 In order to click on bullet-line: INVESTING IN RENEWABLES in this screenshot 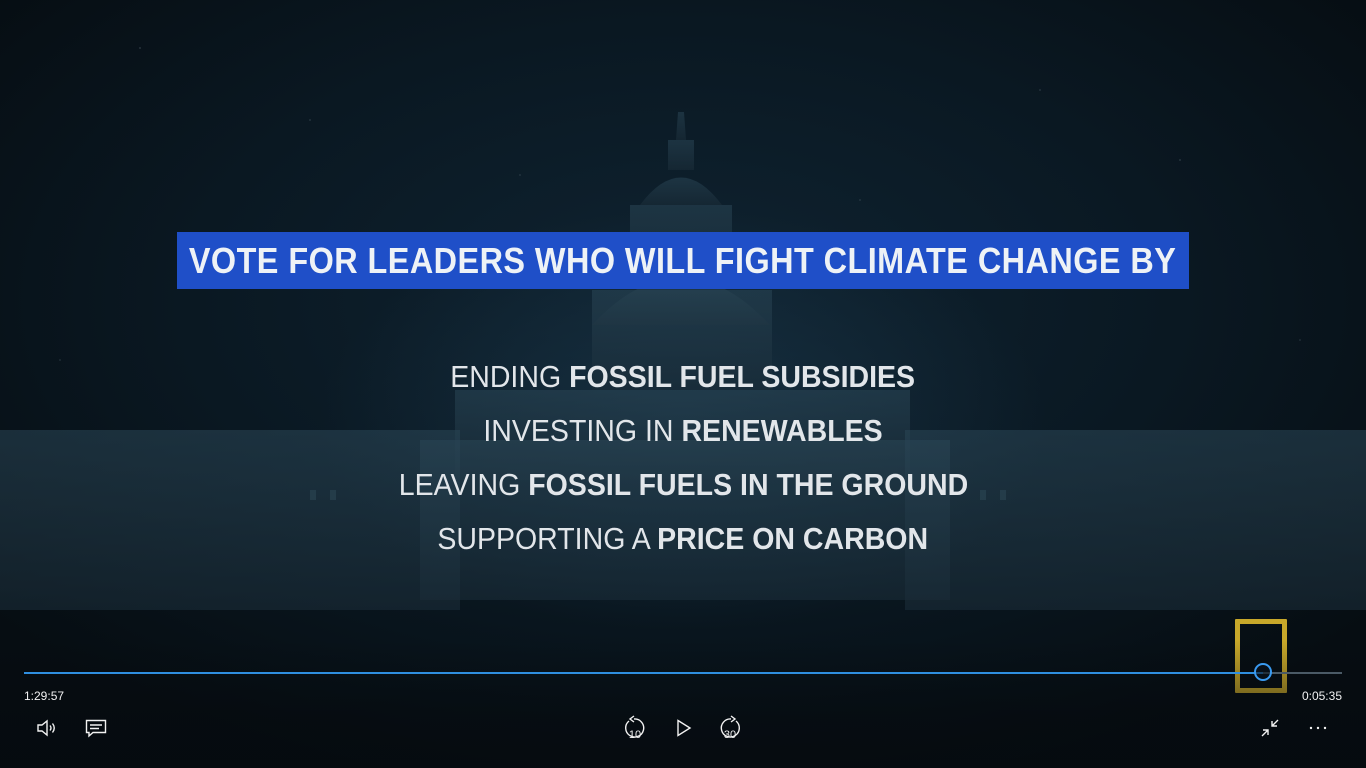, I will do `click(683, 438)`.